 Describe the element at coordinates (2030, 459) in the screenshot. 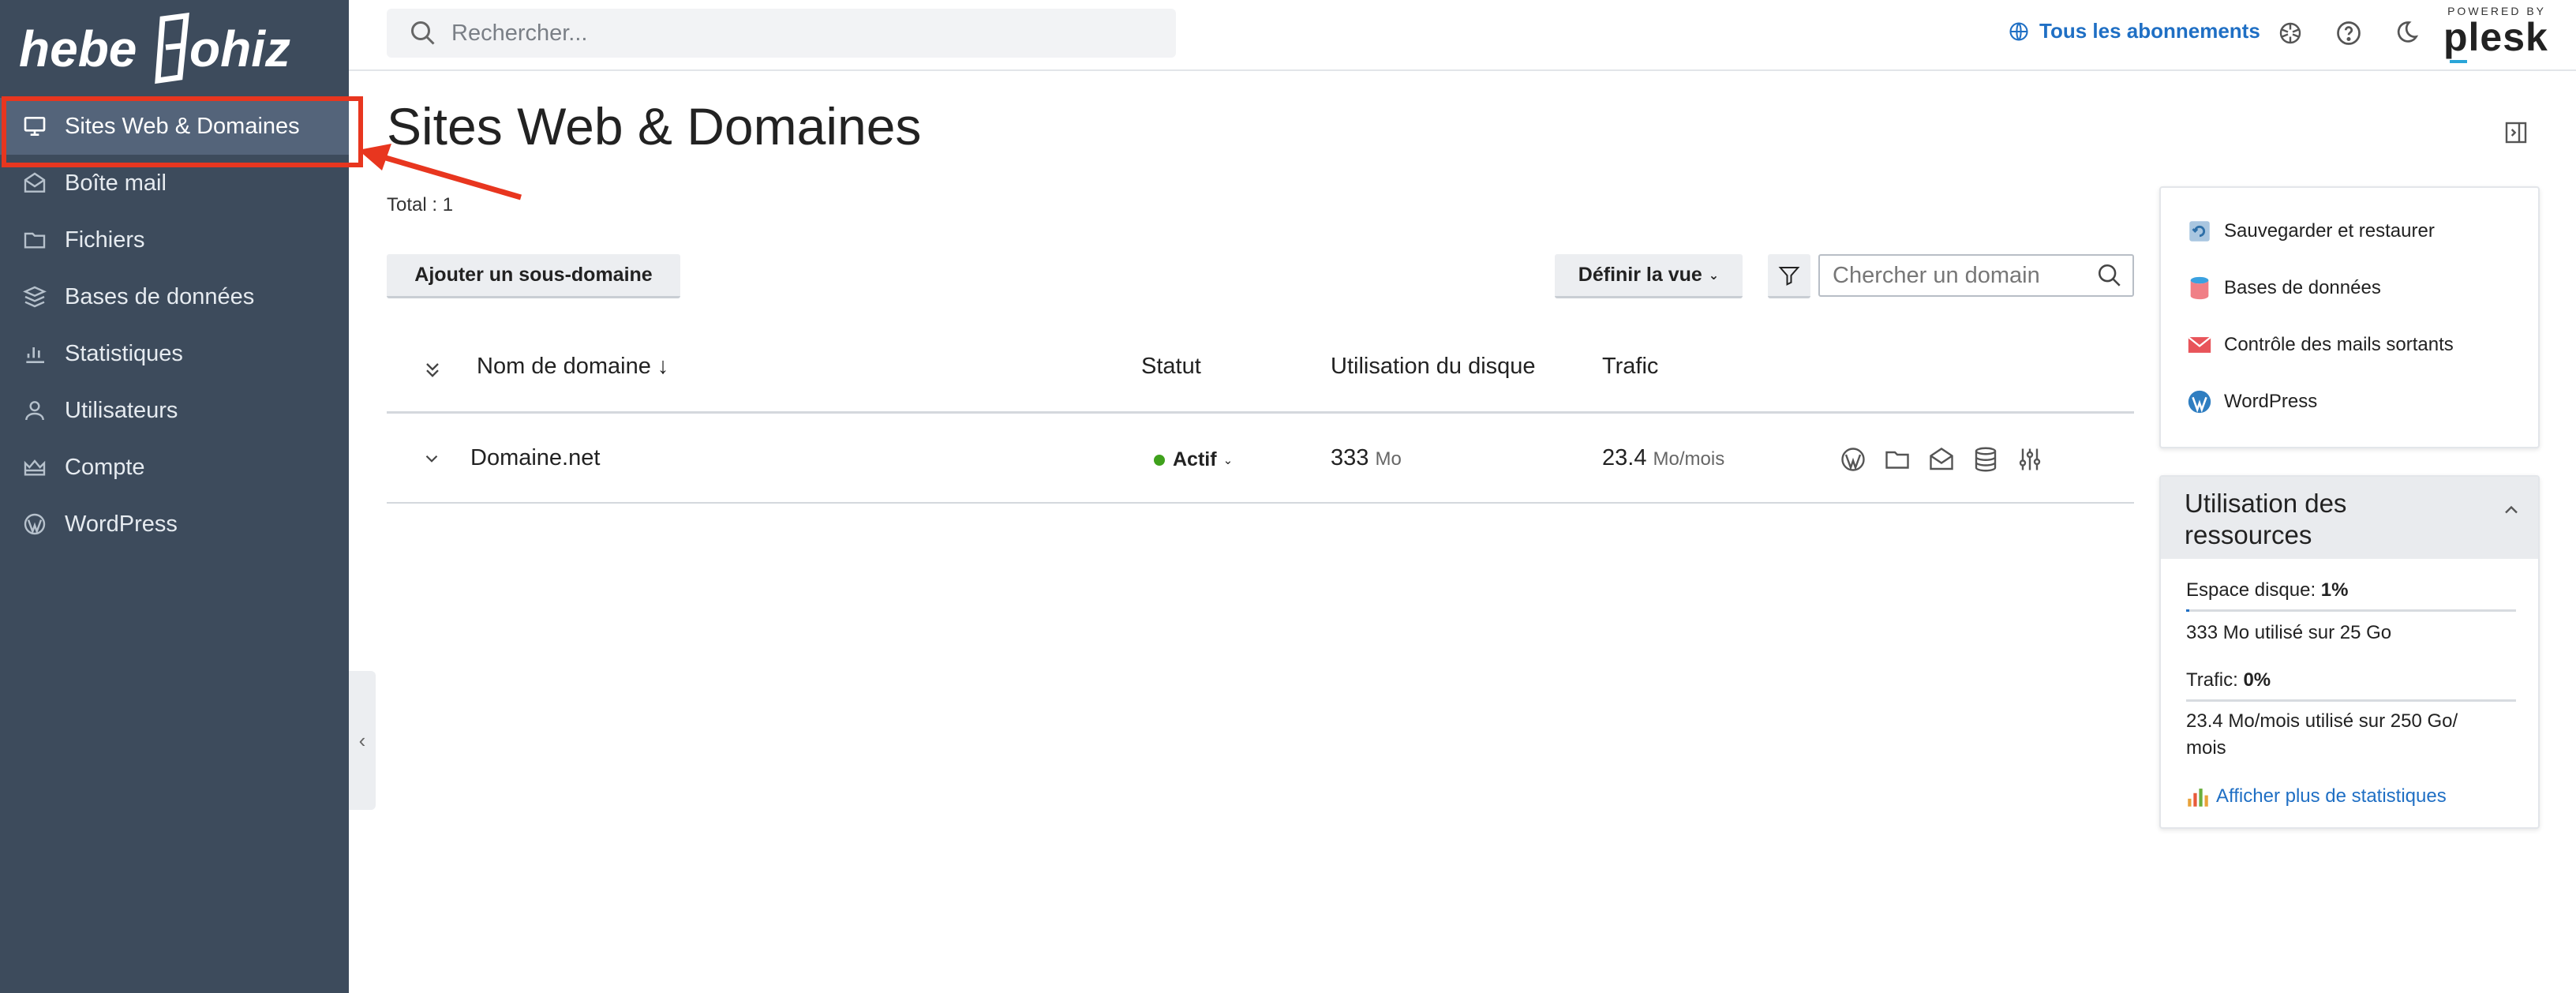

I see `settings-sliders-icon` at that location.